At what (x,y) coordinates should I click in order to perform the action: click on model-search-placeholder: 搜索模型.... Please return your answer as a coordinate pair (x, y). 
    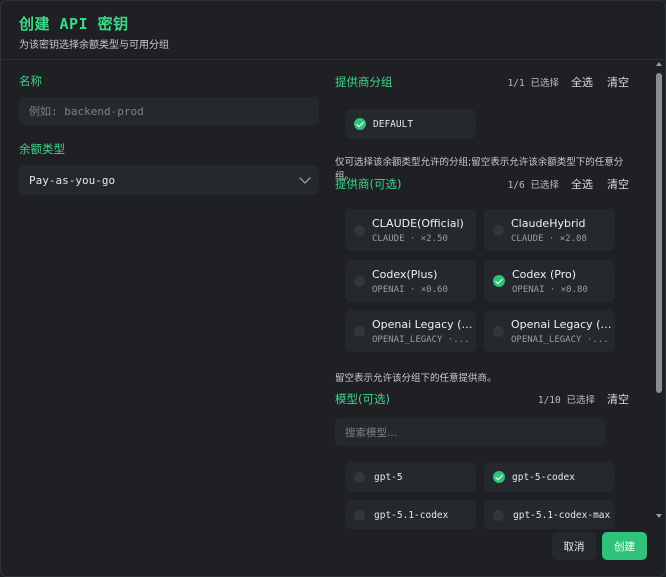
    Looking at the image, I should click on (371, 432).